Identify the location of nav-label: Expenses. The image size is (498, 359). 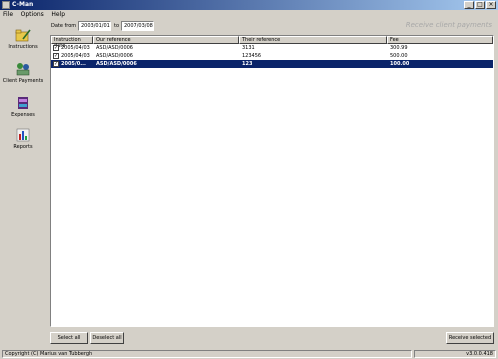
(23, 115).